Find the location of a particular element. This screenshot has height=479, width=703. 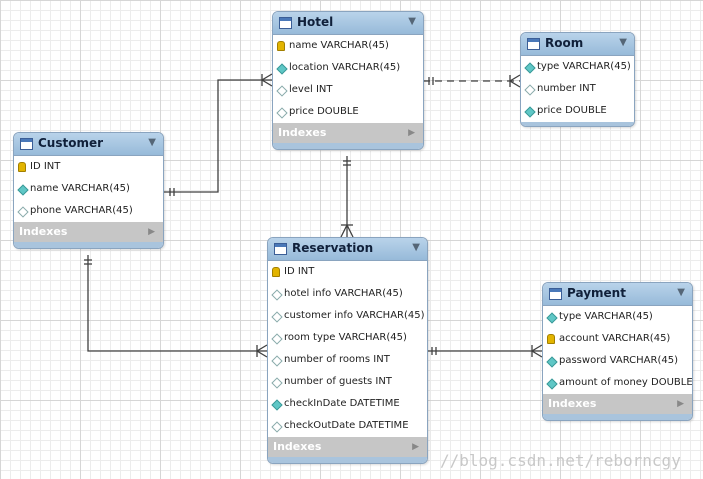

column-row: account VARCHAR(45) is located at coordinates (617, 339).